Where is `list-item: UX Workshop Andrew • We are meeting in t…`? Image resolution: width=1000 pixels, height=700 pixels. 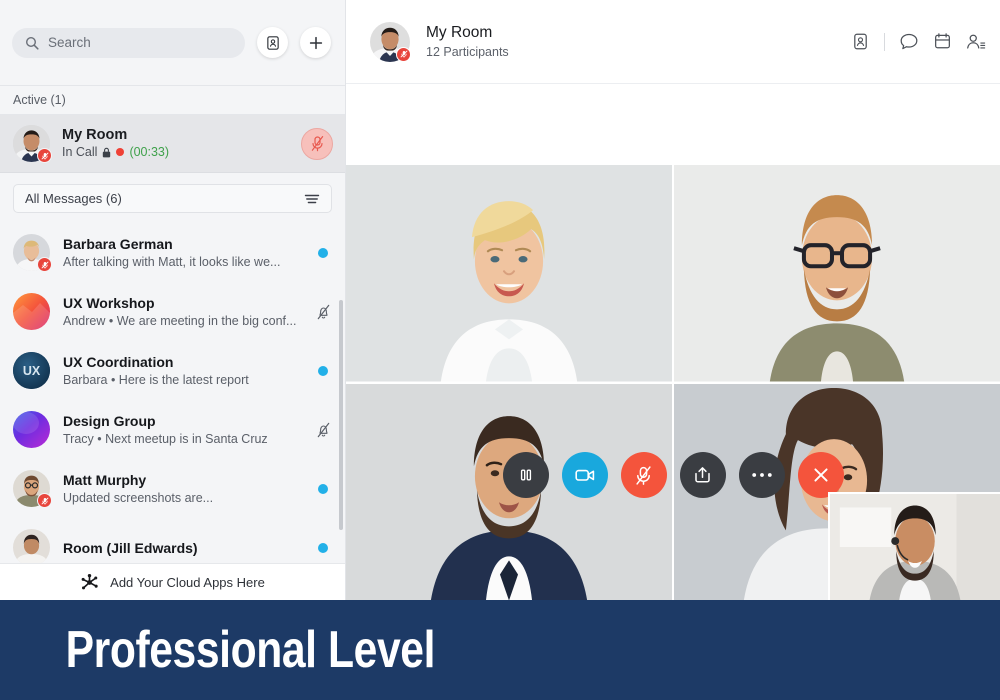 list-item: UX Workshop Andrew • We are meeting in t… is located at coordinates (172, 311).